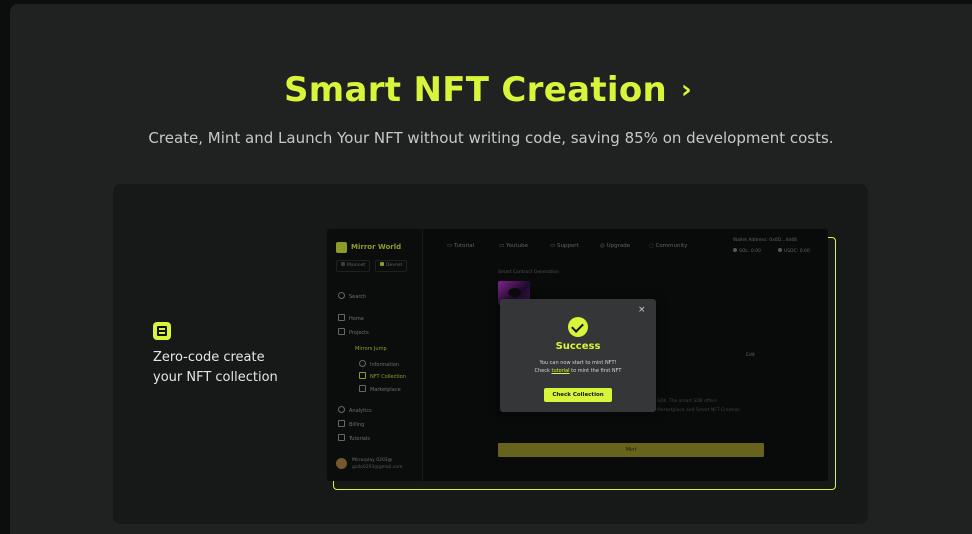  I want to click on layers-icon, so click(162, 331).